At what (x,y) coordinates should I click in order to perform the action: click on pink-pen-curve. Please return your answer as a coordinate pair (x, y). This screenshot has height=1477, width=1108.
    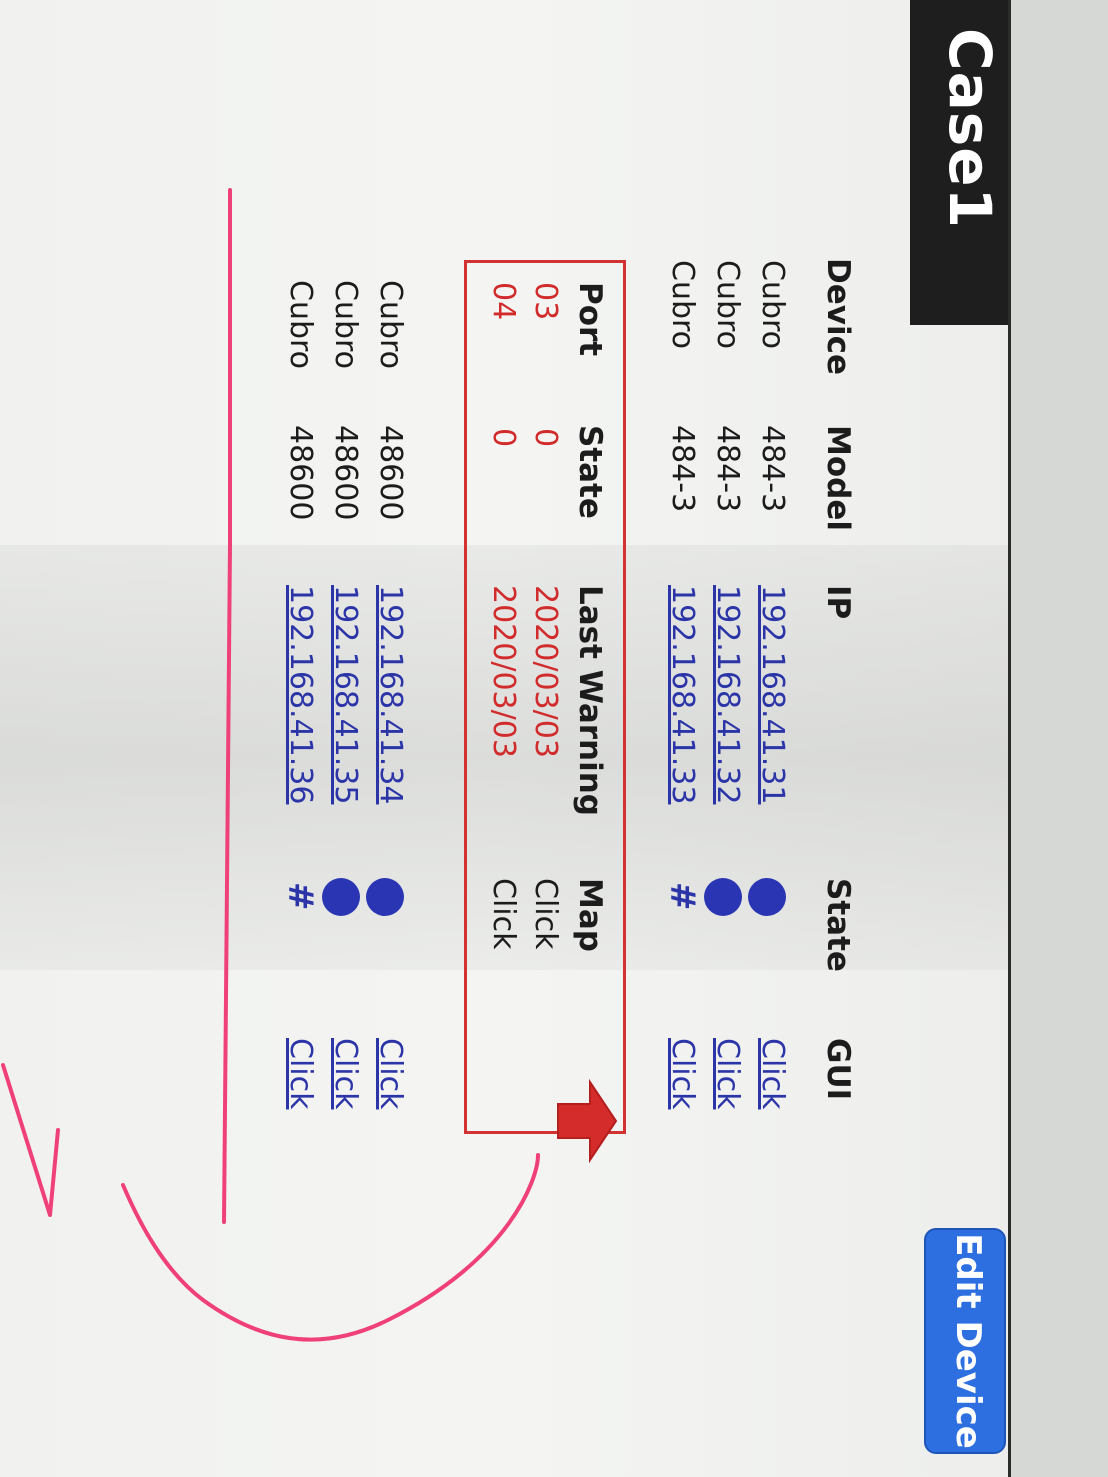
    Looking at the image, I should click on (330, 1247).